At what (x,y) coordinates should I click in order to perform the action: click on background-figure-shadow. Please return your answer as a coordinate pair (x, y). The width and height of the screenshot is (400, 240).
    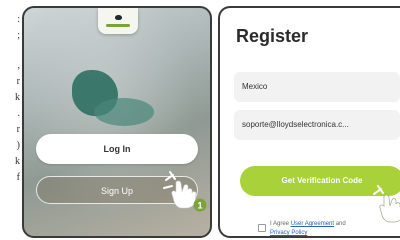
    Looking at the image, I should click on (124, 112).